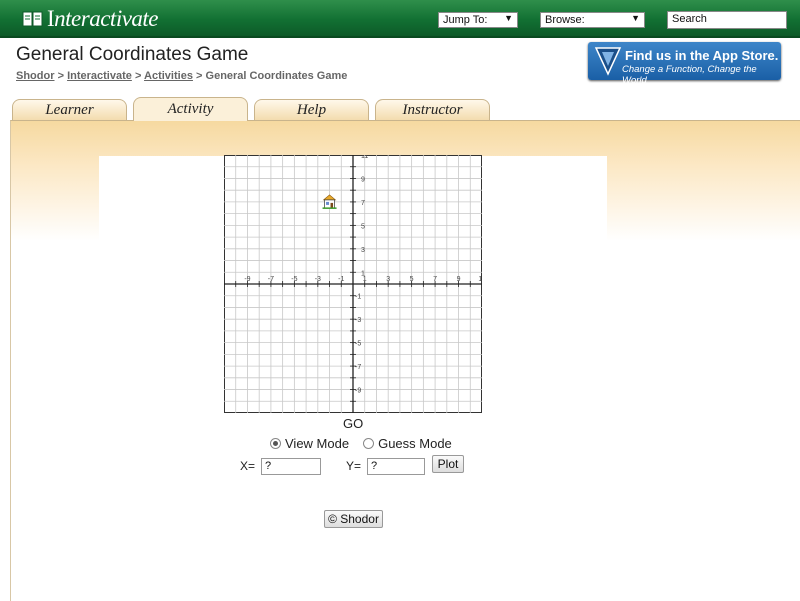 The width and height of the screenshot is (800, 601). I want to click on tab-bar: Learner Activity Help Instructor, so click(400, 109).